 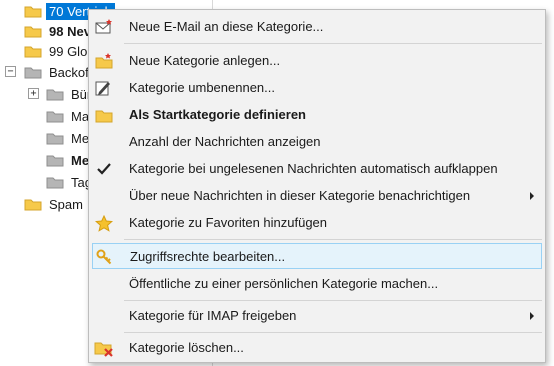 I want to click on tree-item-ma: Ma, so click(x=69, y=116).